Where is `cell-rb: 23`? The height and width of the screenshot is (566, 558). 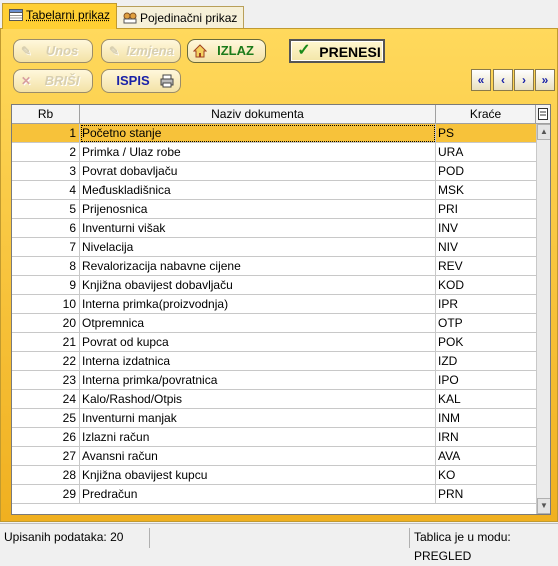
cell-rb: 23 is located at coordinates (46, 380).